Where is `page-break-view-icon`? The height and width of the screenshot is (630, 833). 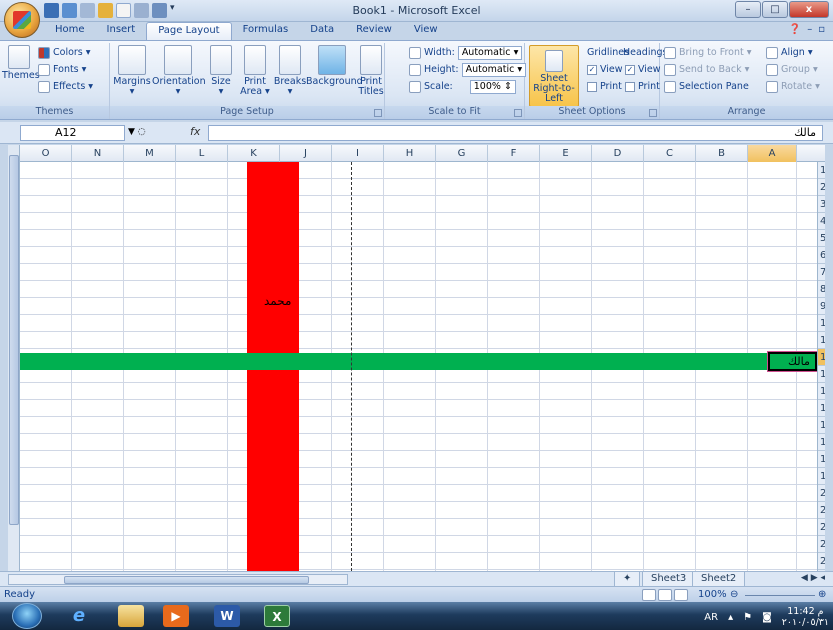
page-break-view-icon is located at coordinates (681, 595).